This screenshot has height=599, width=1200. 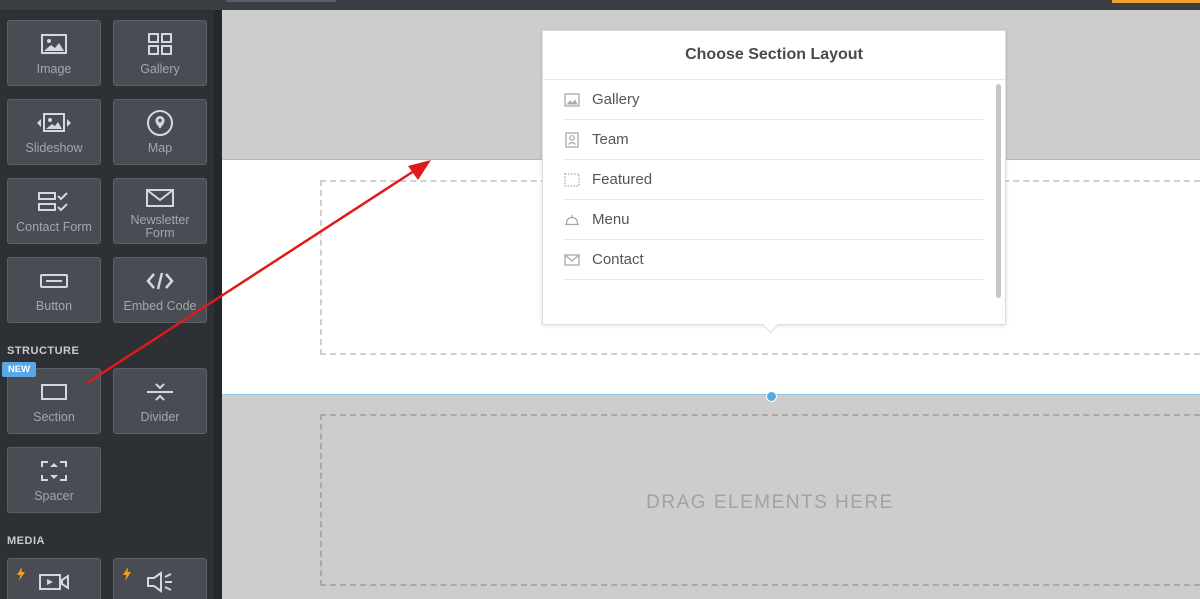 What do you see at coordinates (160, 306) in the screenshot?
I see `tile-label: Embed Code` at bounding box center [160, 306].